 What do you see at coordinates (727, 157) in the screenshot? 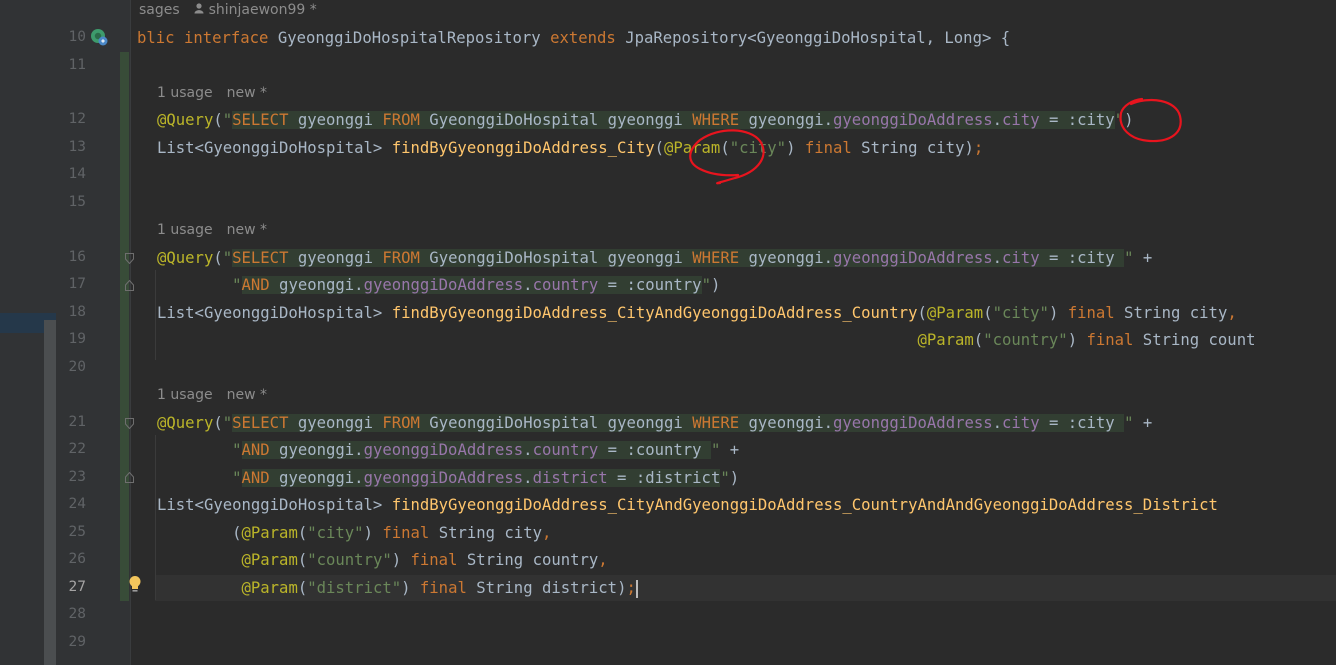
I see `annotation-circle-param` at bounding box center [727, 157].